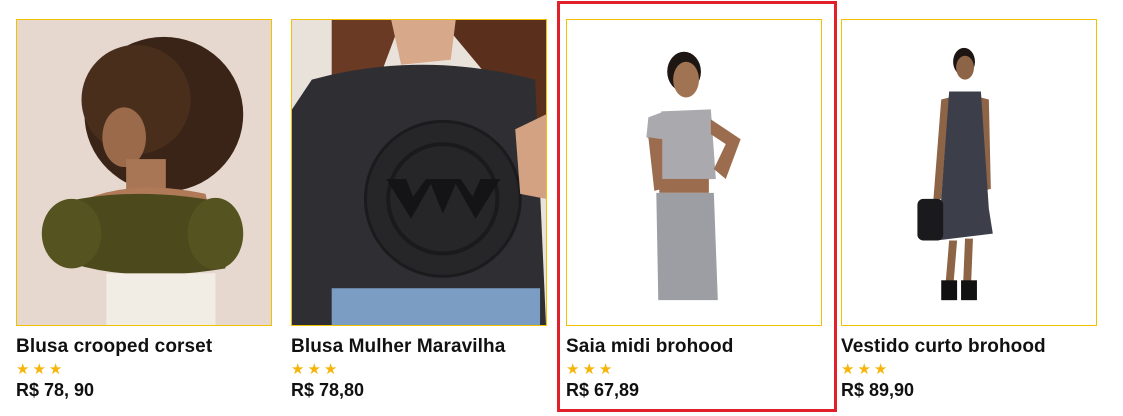 The width and height of the screenshot is (1123, 416). I want to click on product-name: Vestido curto brohood, so click(943, 347).